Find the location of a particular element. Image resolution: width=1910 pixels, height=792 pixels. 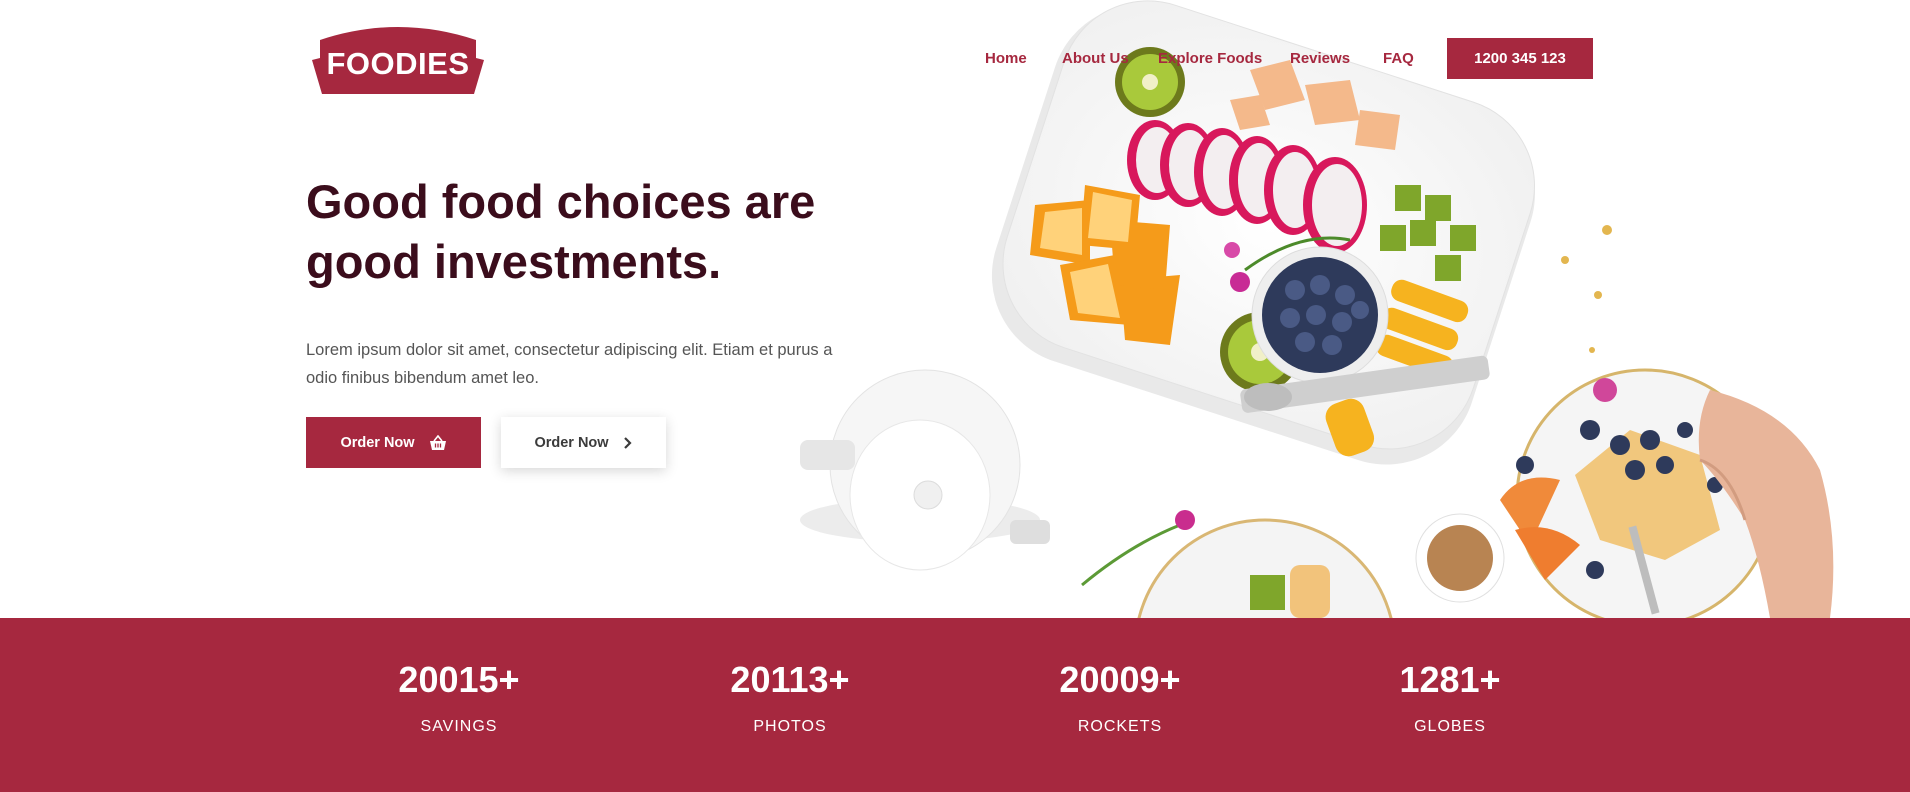

nav-about-us: About Us is located at coordinates (1095, 58).